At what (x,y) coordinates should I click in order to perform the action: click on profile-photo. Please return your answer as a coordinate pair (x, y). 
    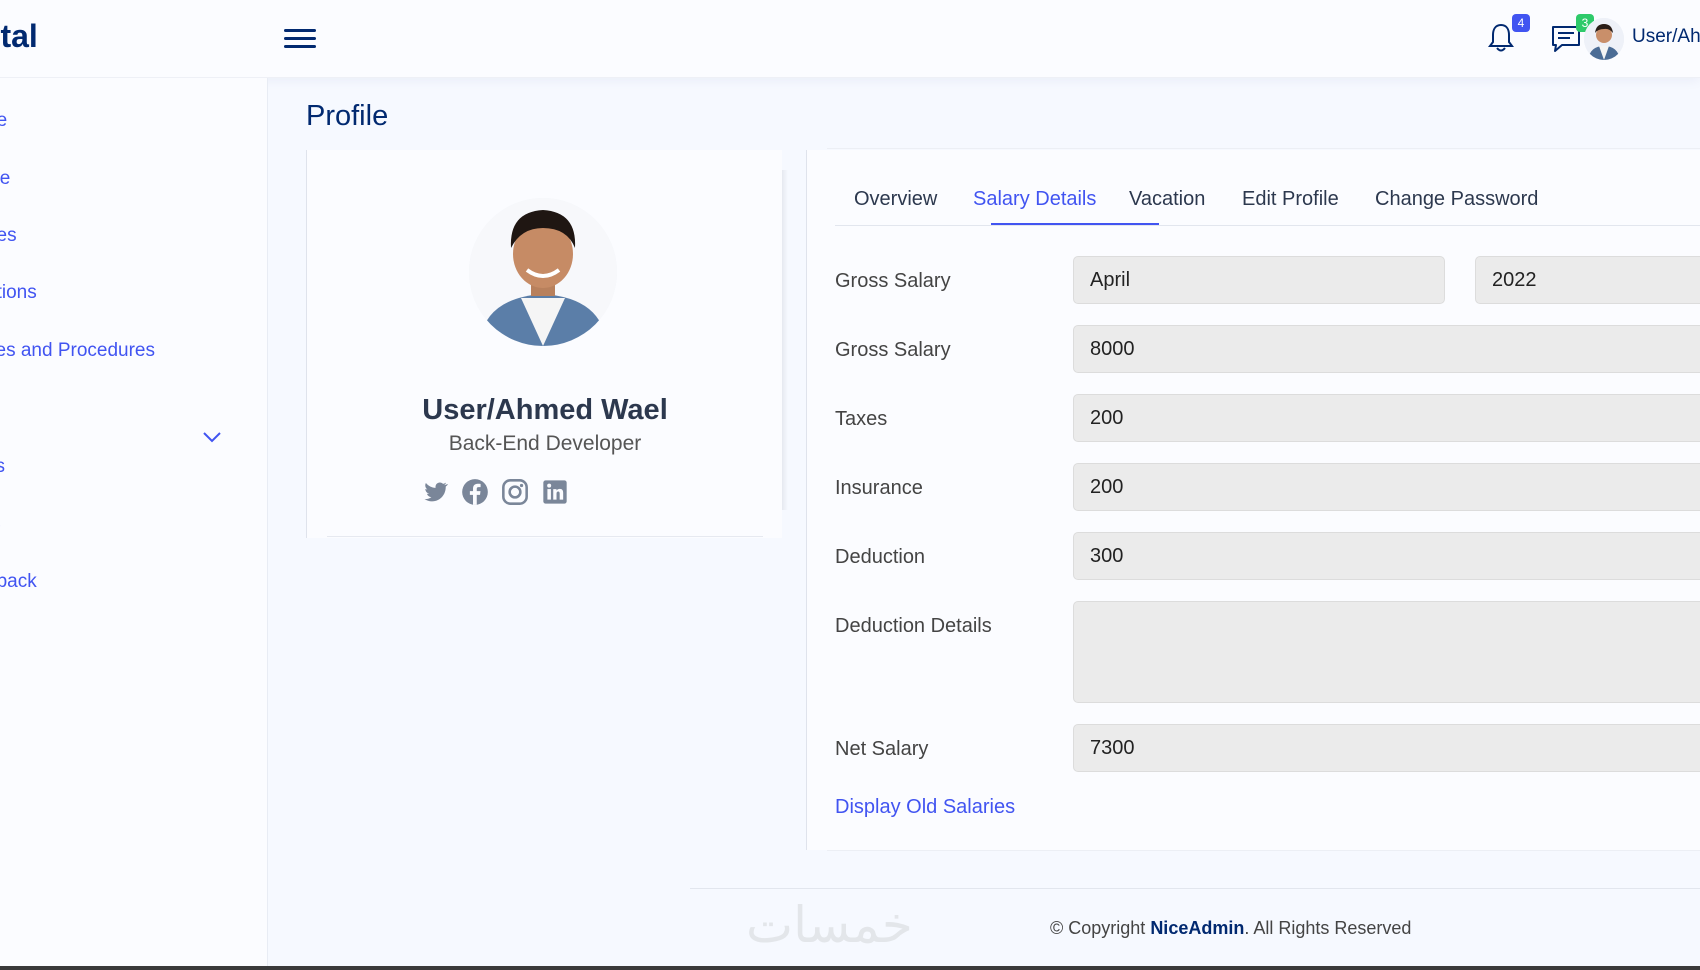
    Looking at the image, I should click on (543, 272).